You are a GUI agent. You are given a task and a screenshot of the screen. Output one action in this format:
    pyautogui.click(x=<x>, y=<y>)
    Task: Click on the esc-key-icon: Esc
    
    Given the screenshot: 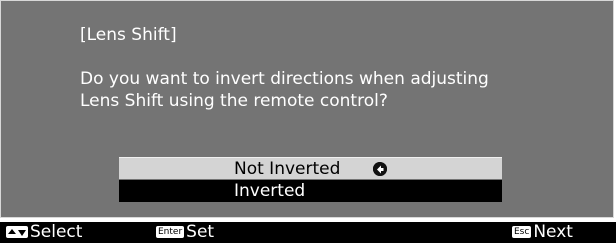 What is the action you would take?
    pyautogui.click(x=522, y=232)
    